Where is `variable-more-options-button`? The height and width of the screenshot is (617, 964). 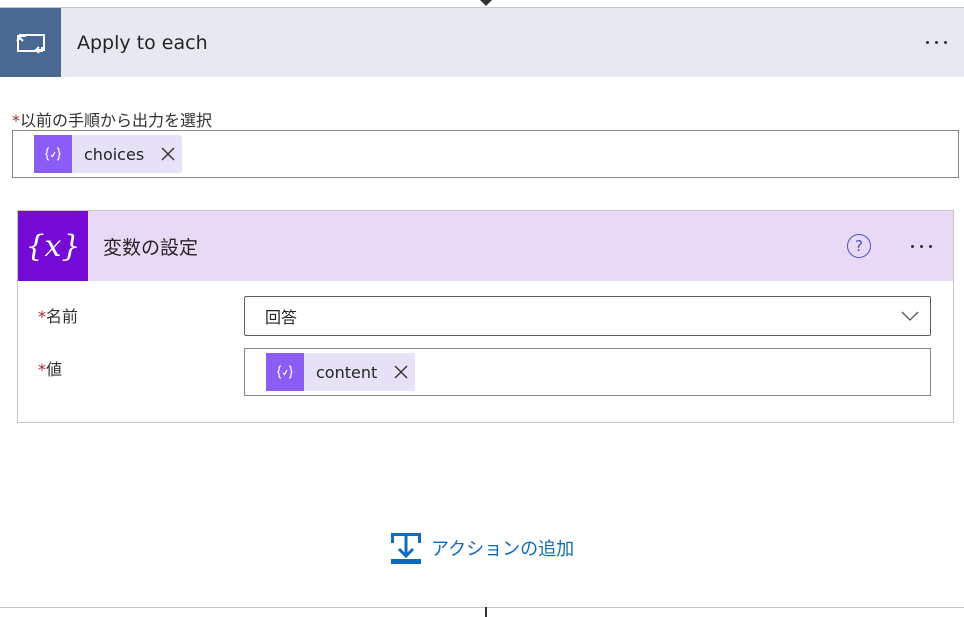 variable-more-options-button is located at coordinates (921, 246).